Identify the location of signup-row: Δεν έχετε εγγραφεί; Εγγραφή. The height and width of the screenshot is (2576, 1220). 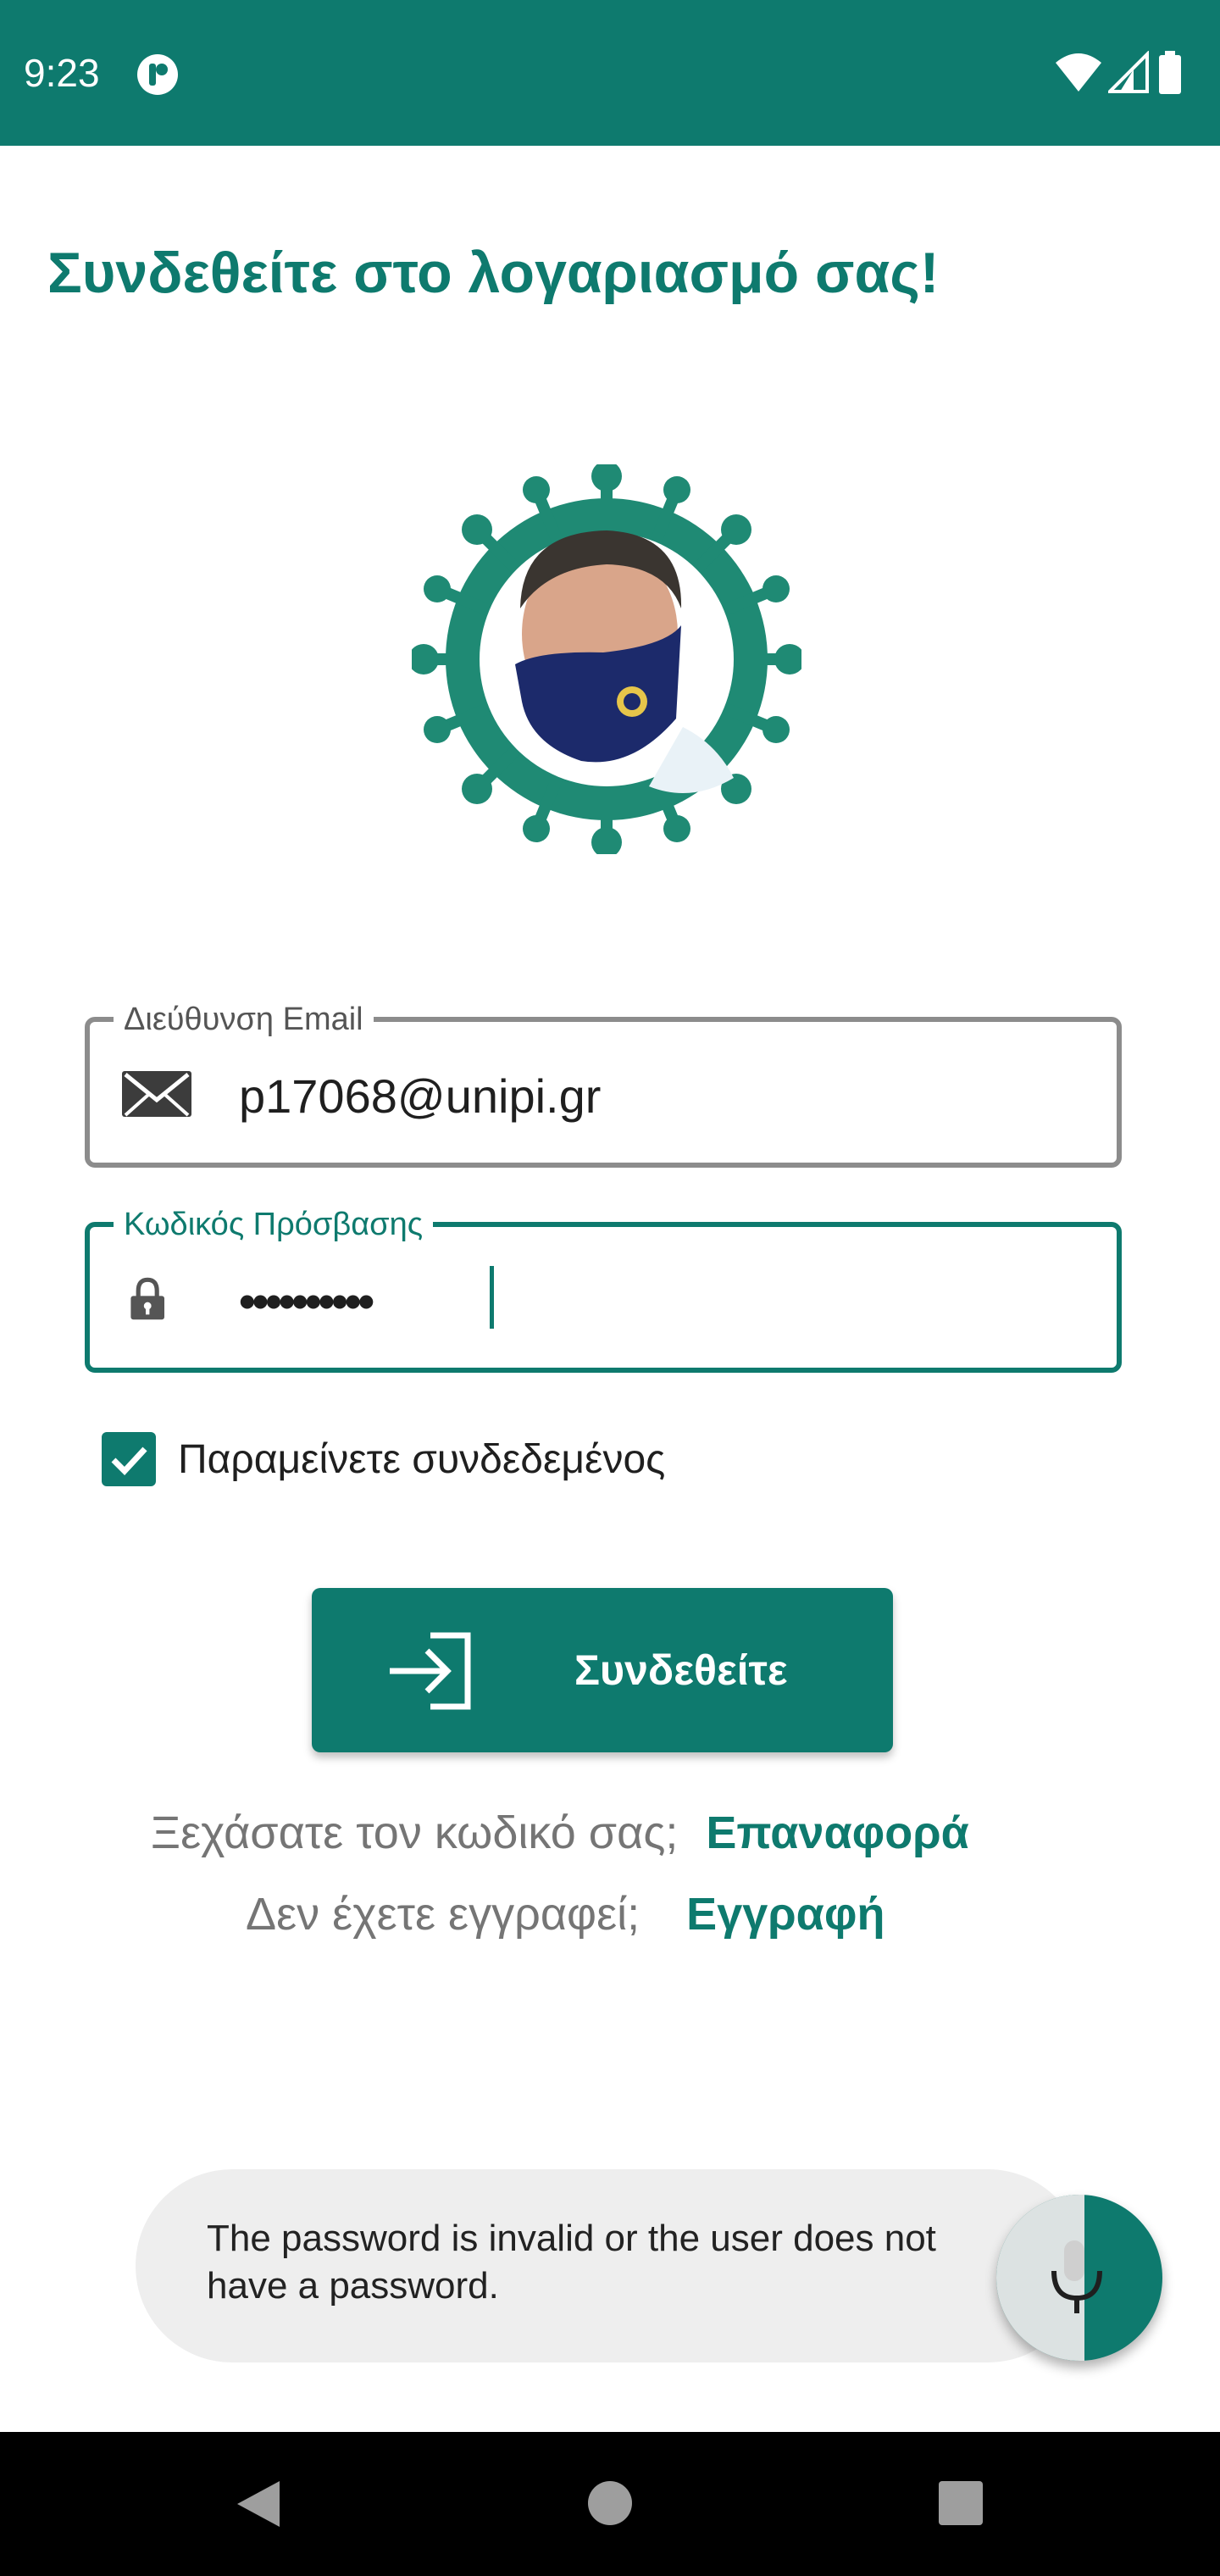
(565, 1914).